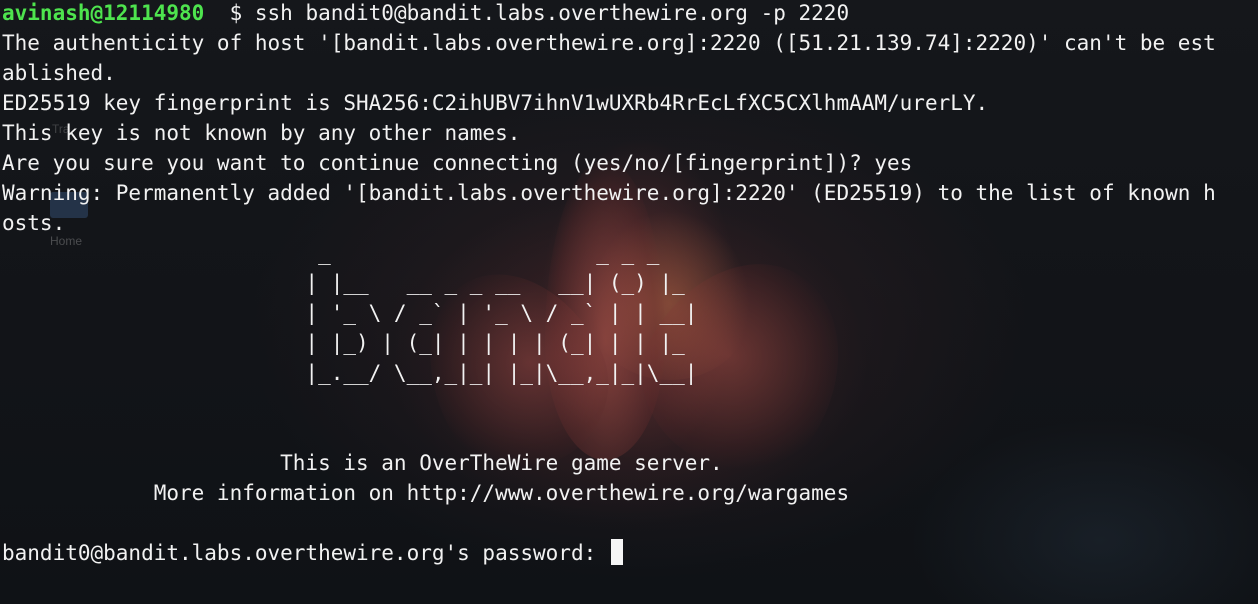 This screenshot has height=604, width=1258. I want to click on text-cursor, so click(616, 552).